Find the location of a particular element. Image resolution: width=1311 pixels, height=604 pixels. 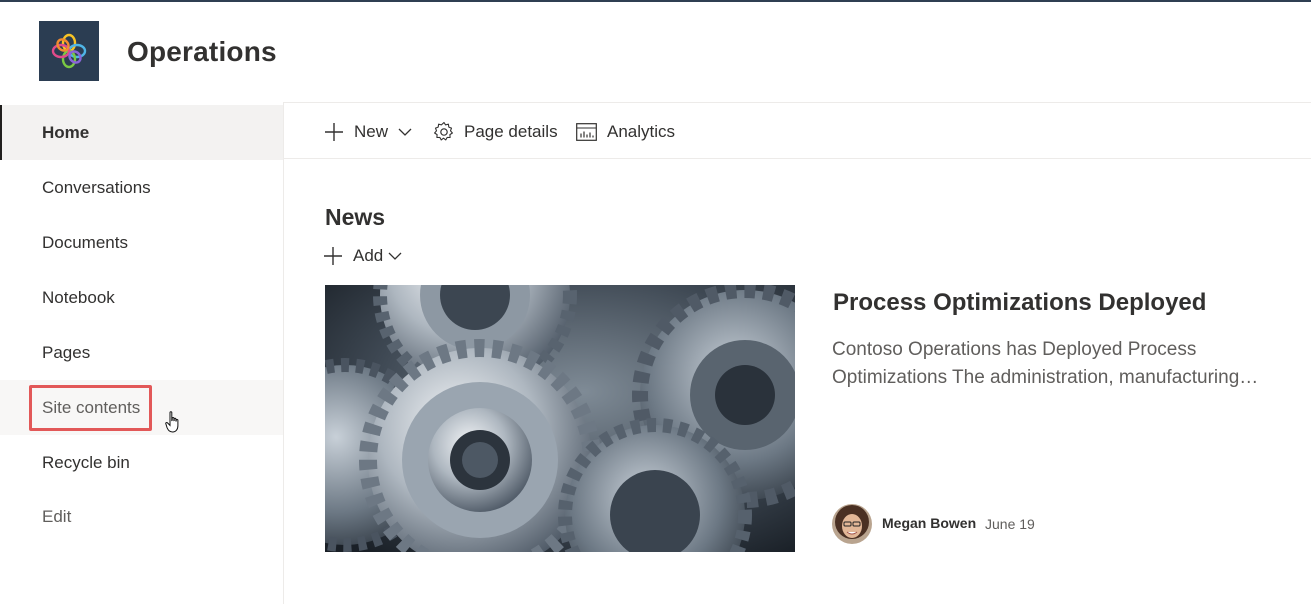

new-button: New is located at coordinates (368, 131).